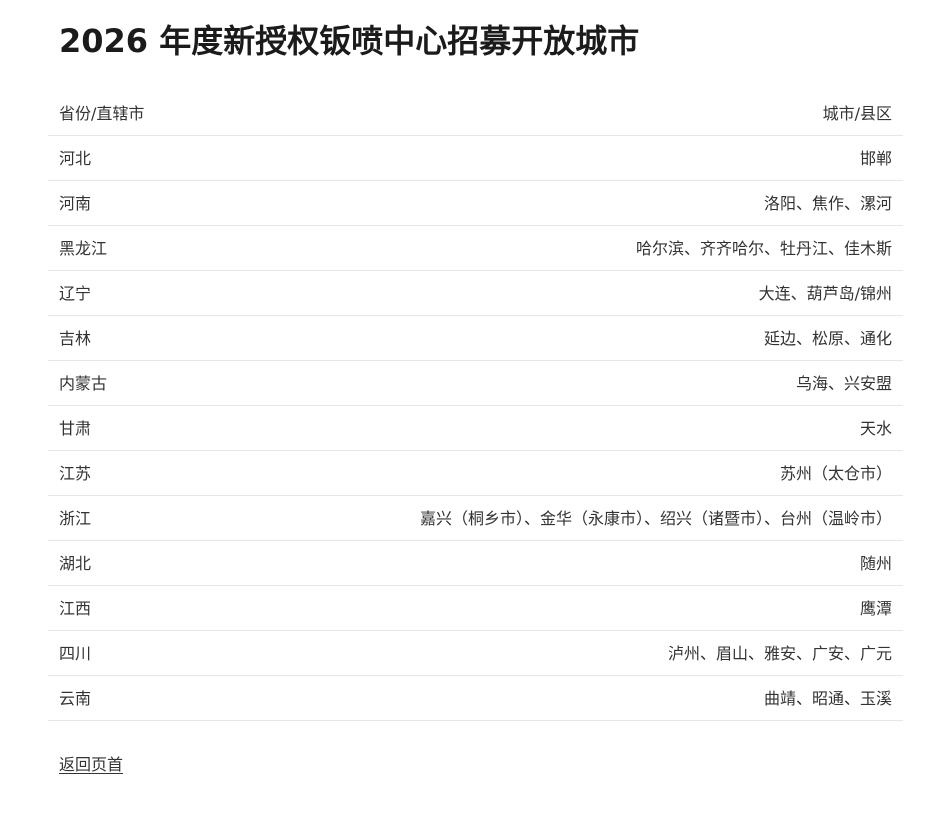 The image size is (936, 822). Describe the element at coordinates (636, 114) in the screenshot. I see `column-header-cities: 城市/县区` at that location.